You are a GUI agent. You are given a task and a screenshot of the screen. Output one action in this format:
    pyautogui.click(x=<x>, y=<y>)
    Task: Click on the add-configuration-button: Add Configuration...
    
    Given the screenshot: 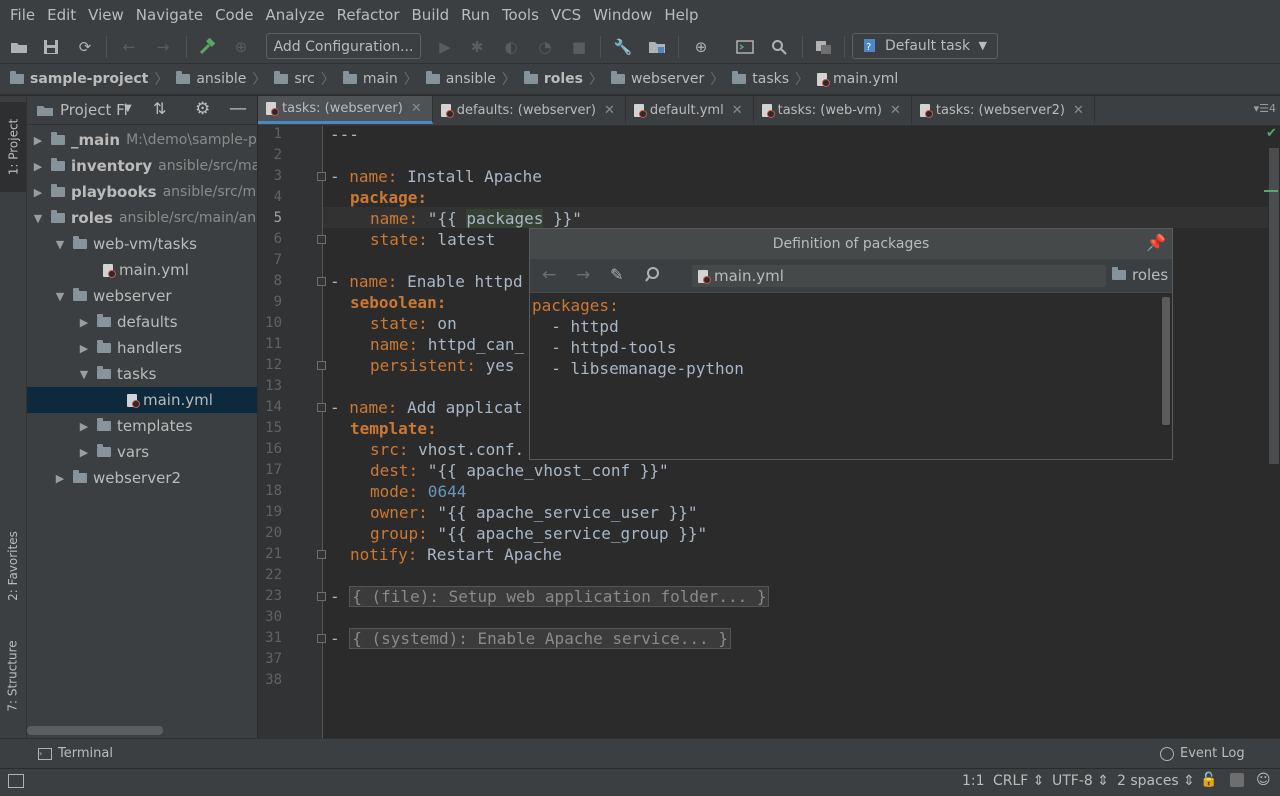 What is the action you would take?
    pyautogui.click(x=343, y=46)
    